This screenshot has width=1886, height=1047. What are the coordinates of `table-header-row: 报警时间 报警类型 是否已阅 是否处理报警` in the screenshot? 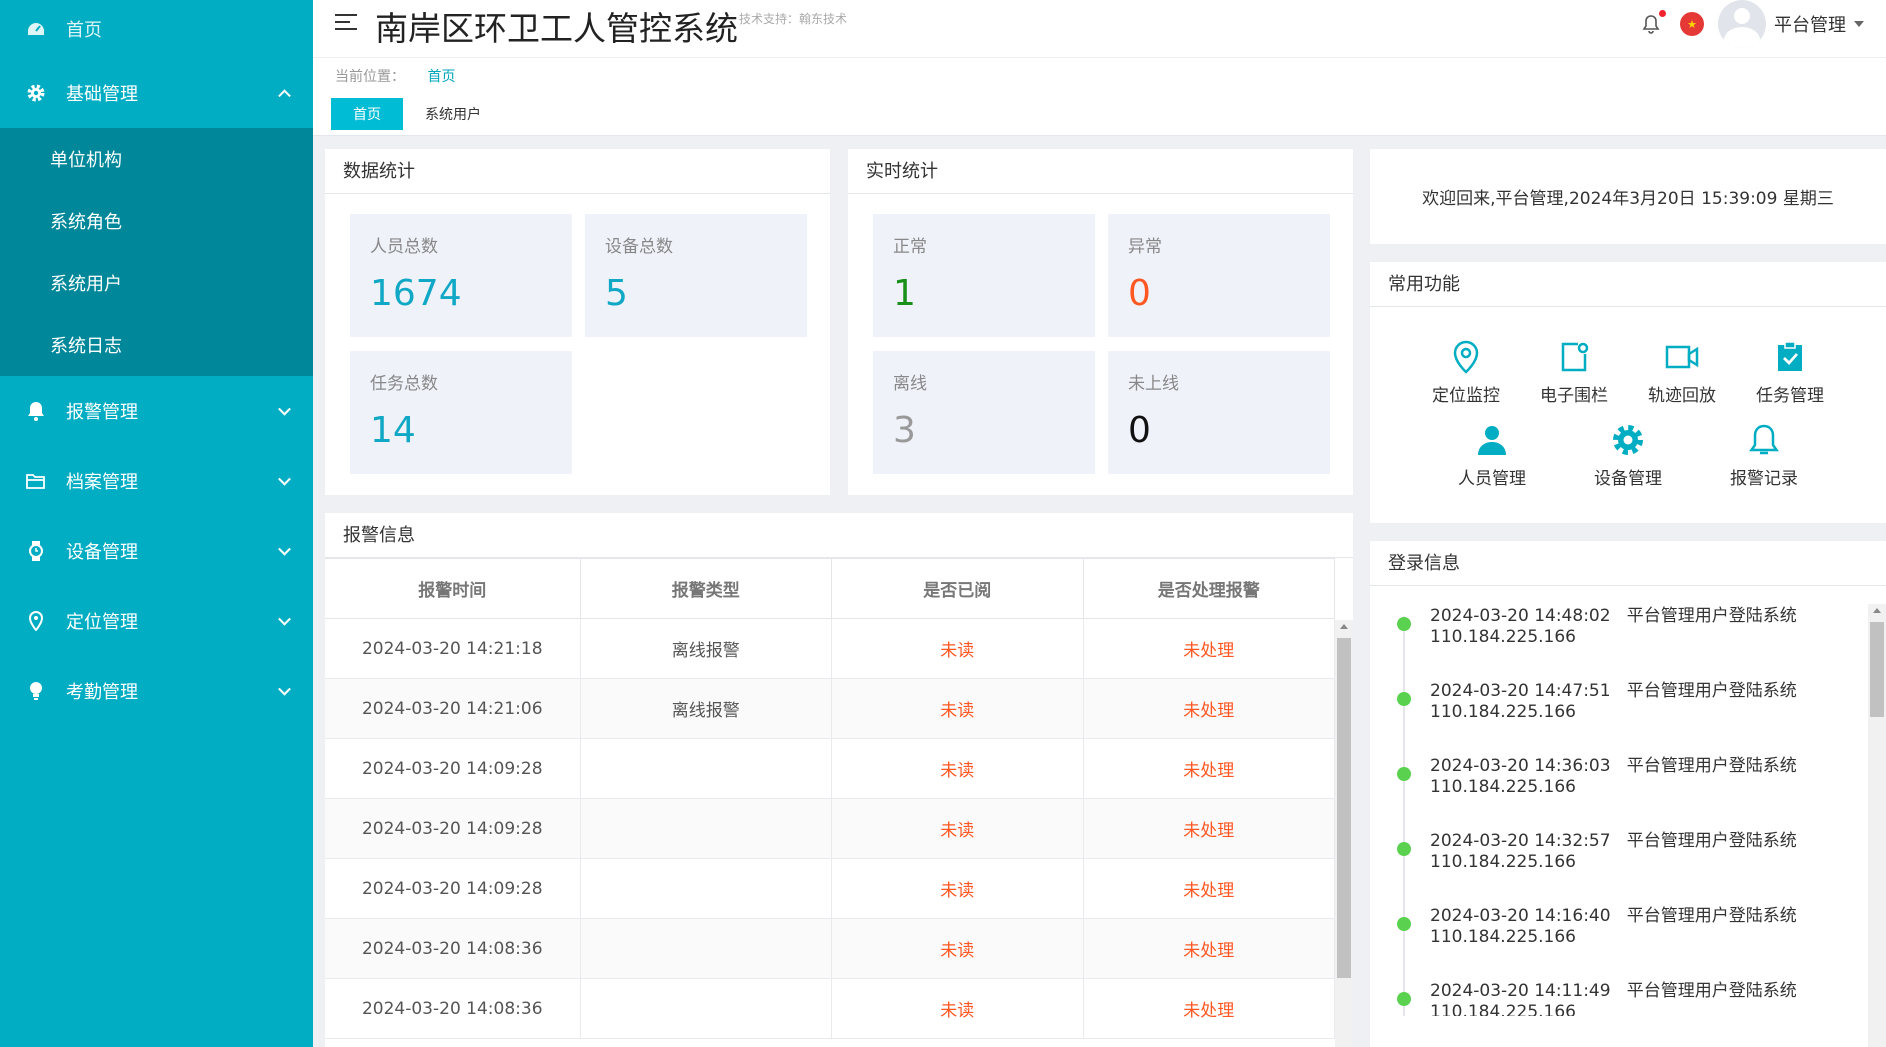 It's located at (830, 588).